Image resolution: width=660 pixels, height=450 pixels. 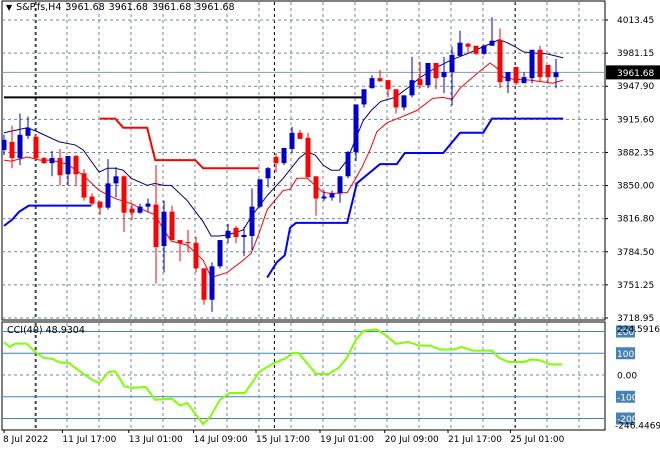 What do you see at coordinates (537, 440) in the screenshot?
I see `time-axis-label: 25 Jul 01:00` at bounding box center [537, 440].